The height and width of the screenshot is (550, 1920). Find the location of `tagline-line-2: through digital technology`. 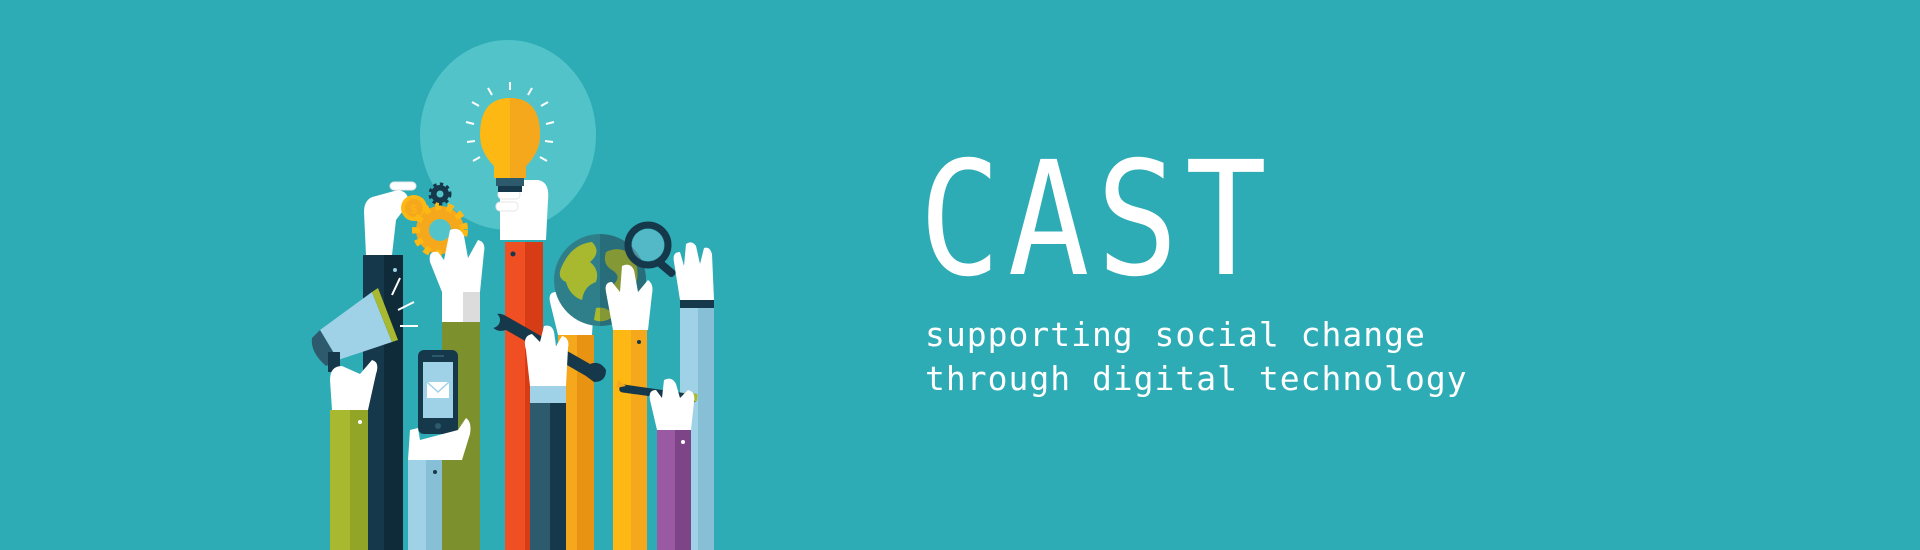

tagline-line-2: through digital technology is located at coordinates (1196, 378).